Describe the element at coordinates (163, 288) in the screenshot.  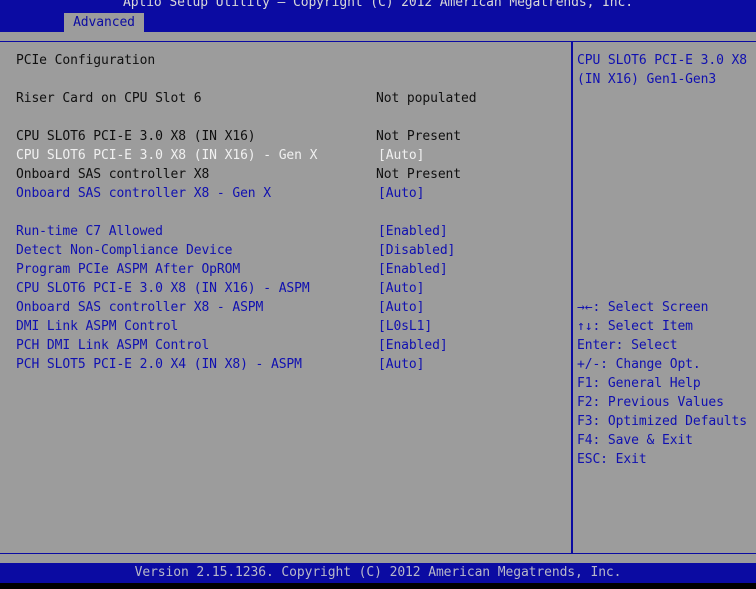
I see `setting-label: CPU SLOT6 PCI-E 3.0 X8 (IN X16) - ASPM` at that location.